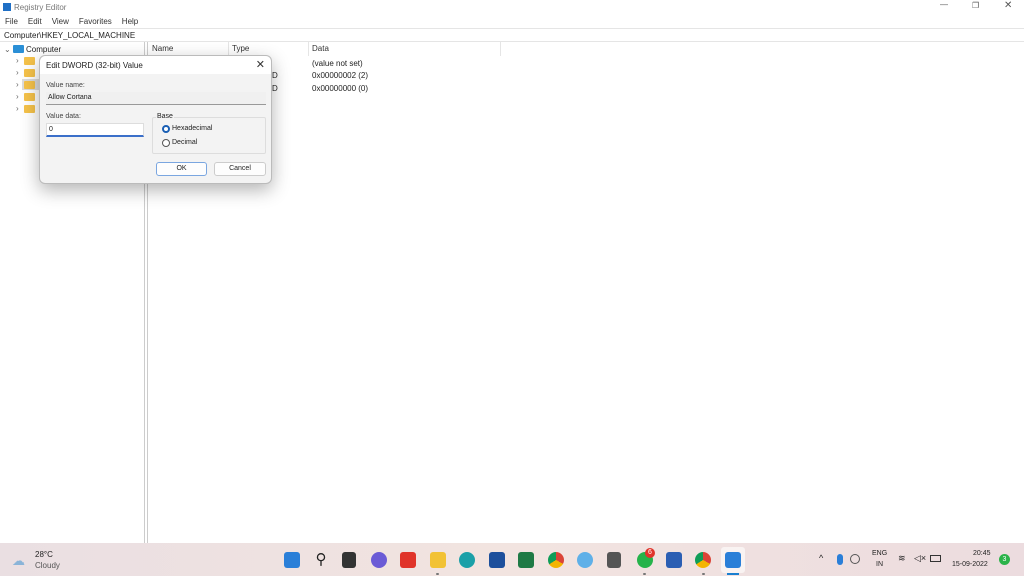 This screenshot has height=576, width=1024. What do you see at coordinates (162, 48) in the screenshot?
I see `column-name: Name` at bounding box center [162, 48].